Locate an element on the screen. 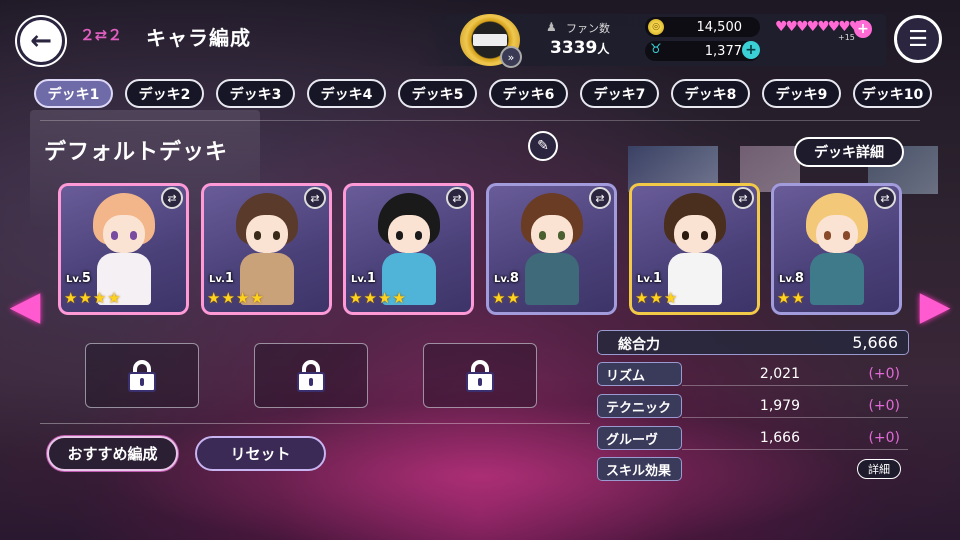 The width and height of the screenshot is (960, 540). tab-deck-10: デッキ10 is located at coordinates (892, 93).